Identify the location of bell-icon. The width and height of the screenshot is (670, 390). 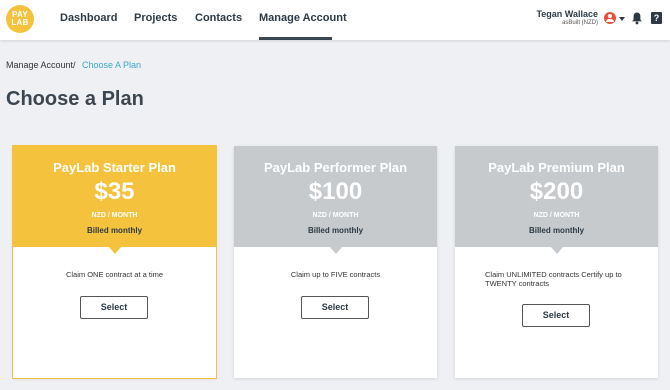
(637, 18).